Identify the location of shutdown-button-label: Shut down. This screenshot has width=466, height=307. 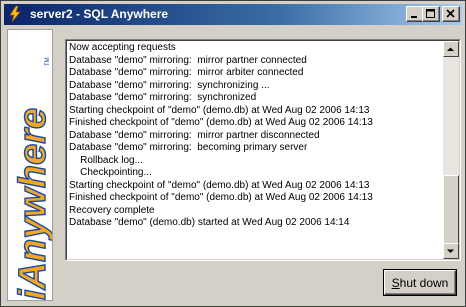
(420, 282).